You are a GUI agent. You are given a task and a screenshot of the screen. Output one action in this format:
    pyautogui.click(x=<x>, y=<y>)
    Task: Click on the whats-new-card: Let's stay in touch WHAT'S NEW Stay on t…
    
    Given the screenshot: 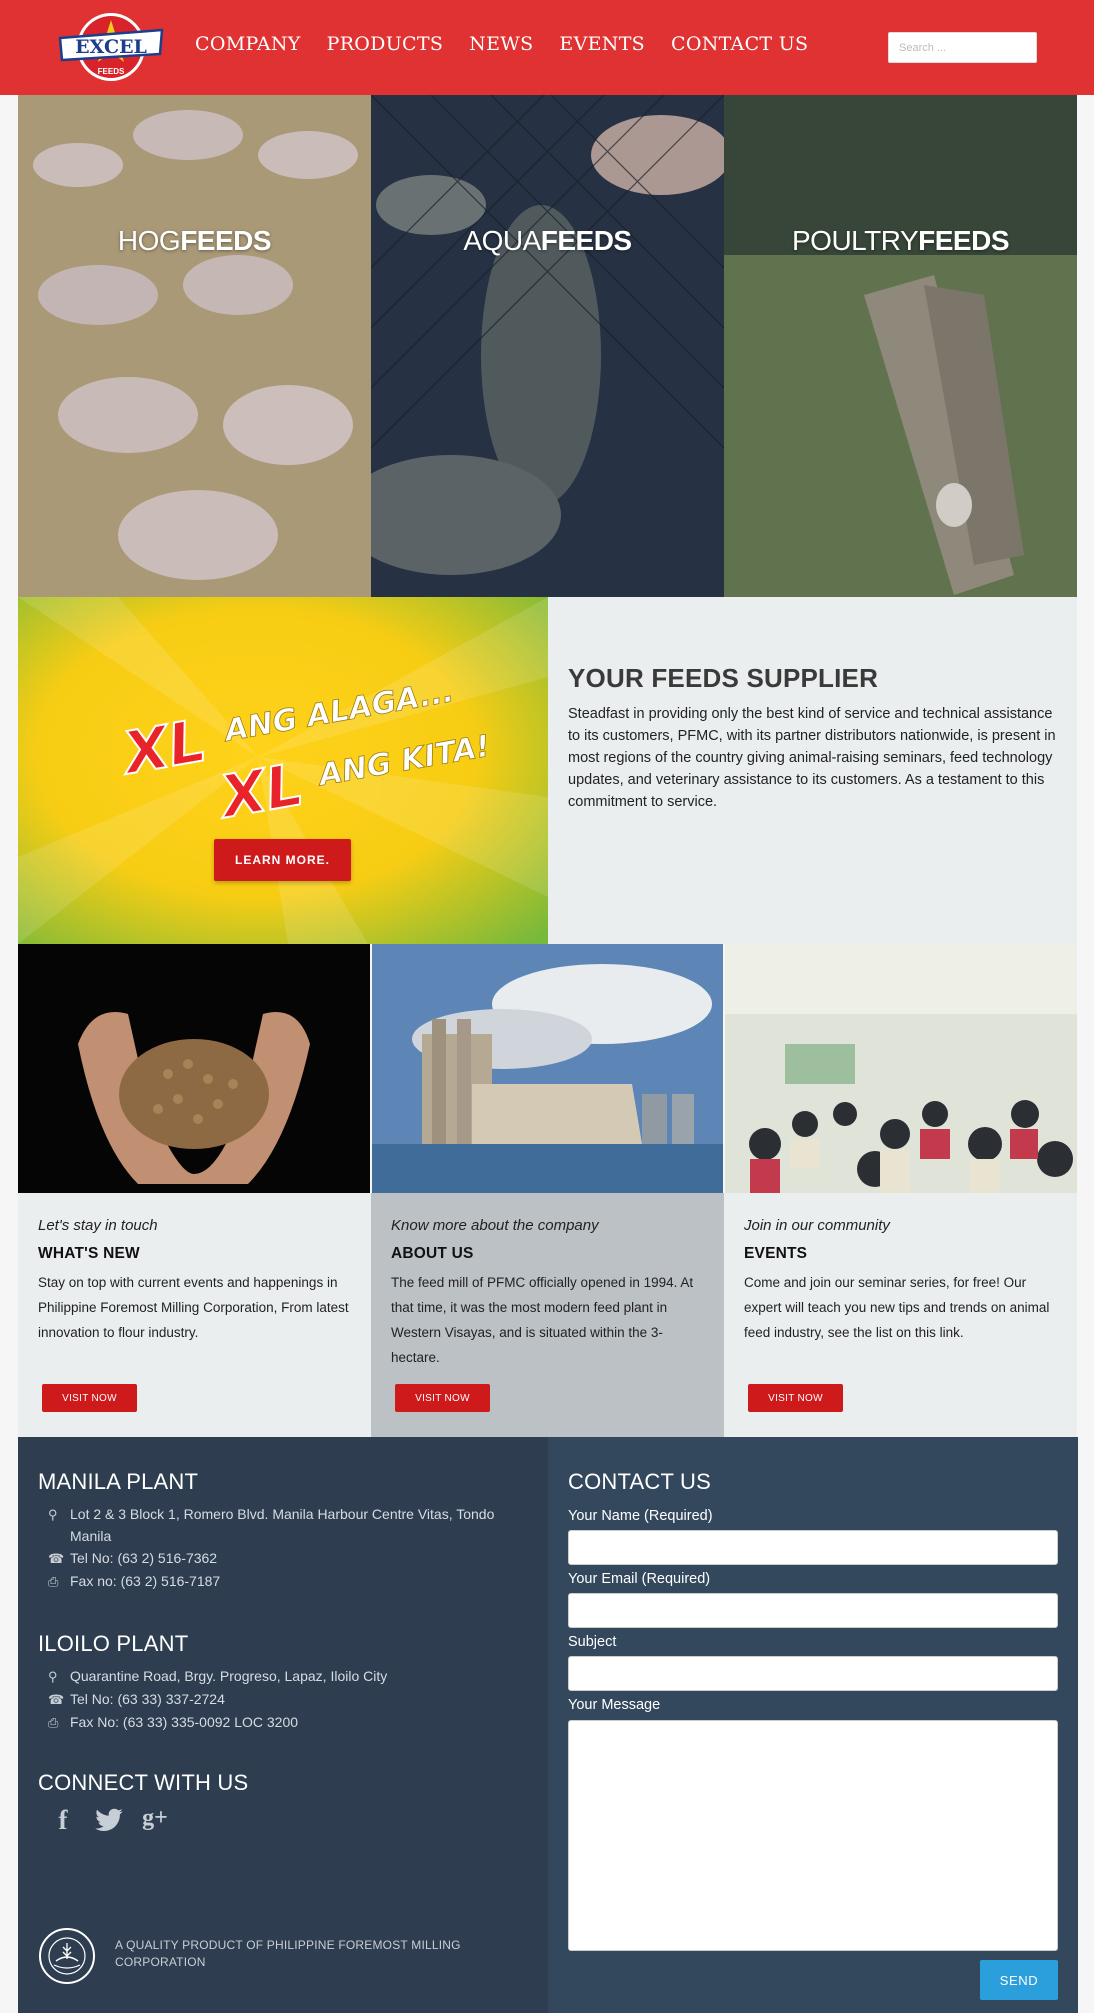 What is the action you would take?
    pyautogui.click(x=194, y=1315)
    